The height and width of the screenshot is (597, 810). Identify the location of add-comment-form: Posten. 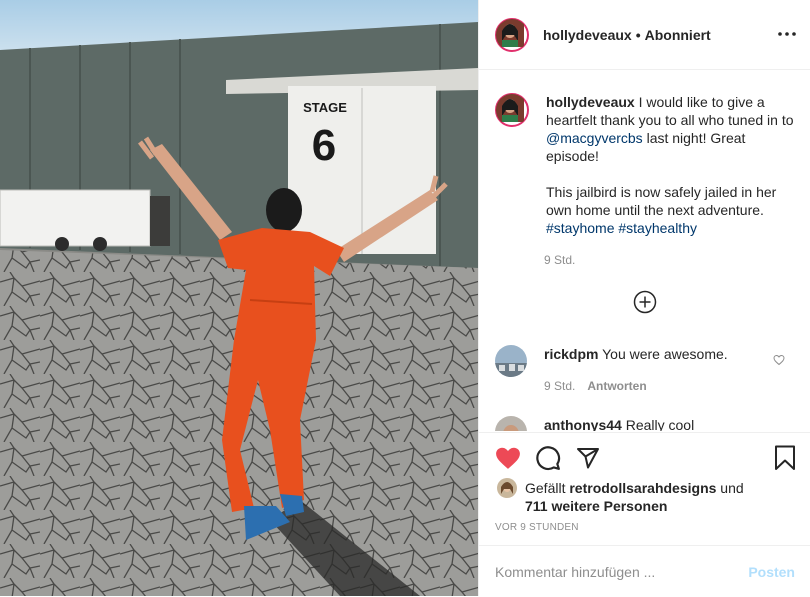
(644, 571).